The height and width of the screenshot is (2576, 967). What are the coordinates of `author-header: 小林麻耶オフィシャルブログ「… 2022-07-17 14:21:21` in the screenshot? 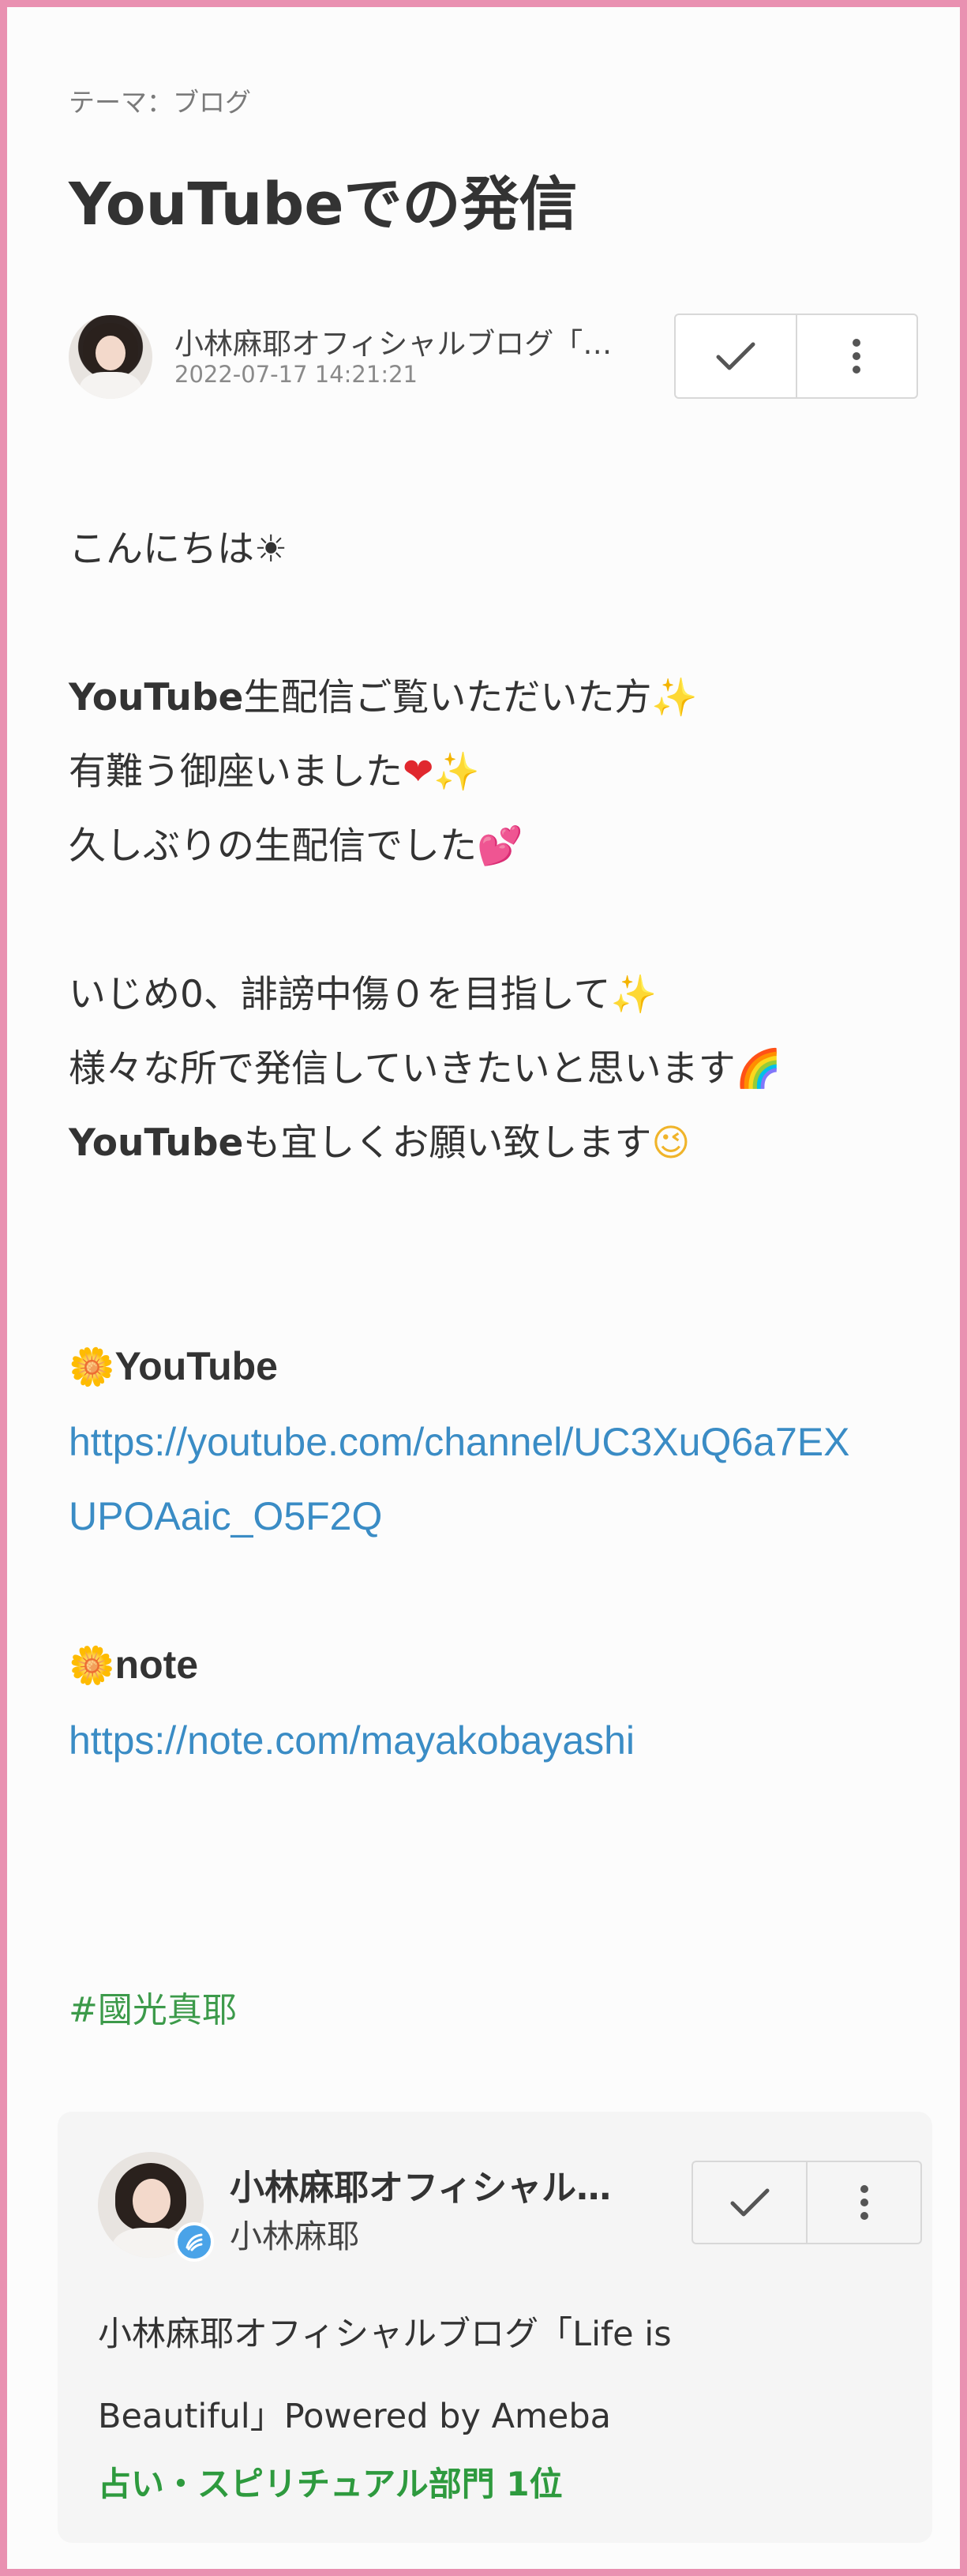 It's located at (493, 357).